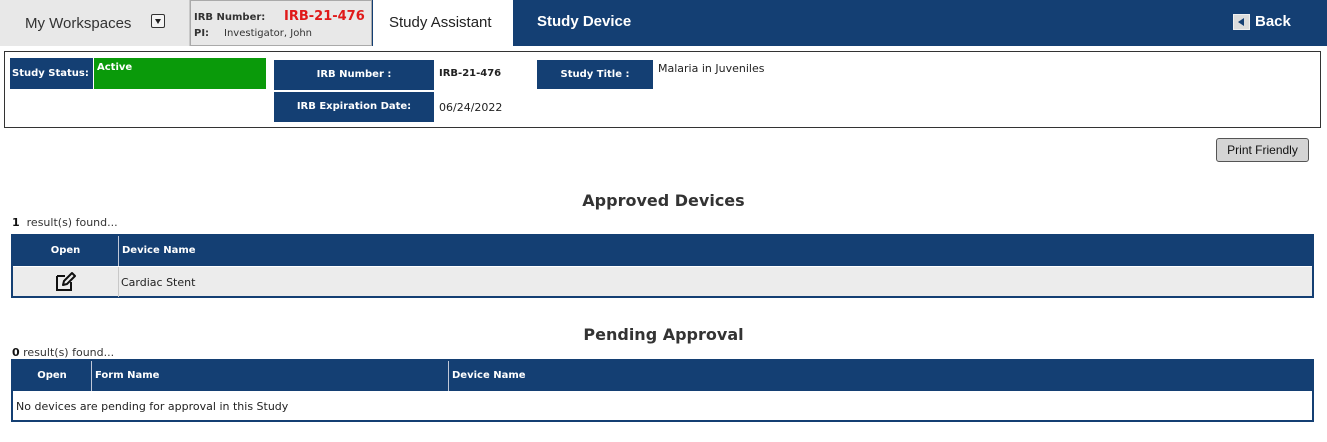 This screenshot has width=1327, height=442. What do you see at coordinates (269, 376) in the screenshot?
I see `column-header-form-name: Form Name` at bounding box center [269, 376].